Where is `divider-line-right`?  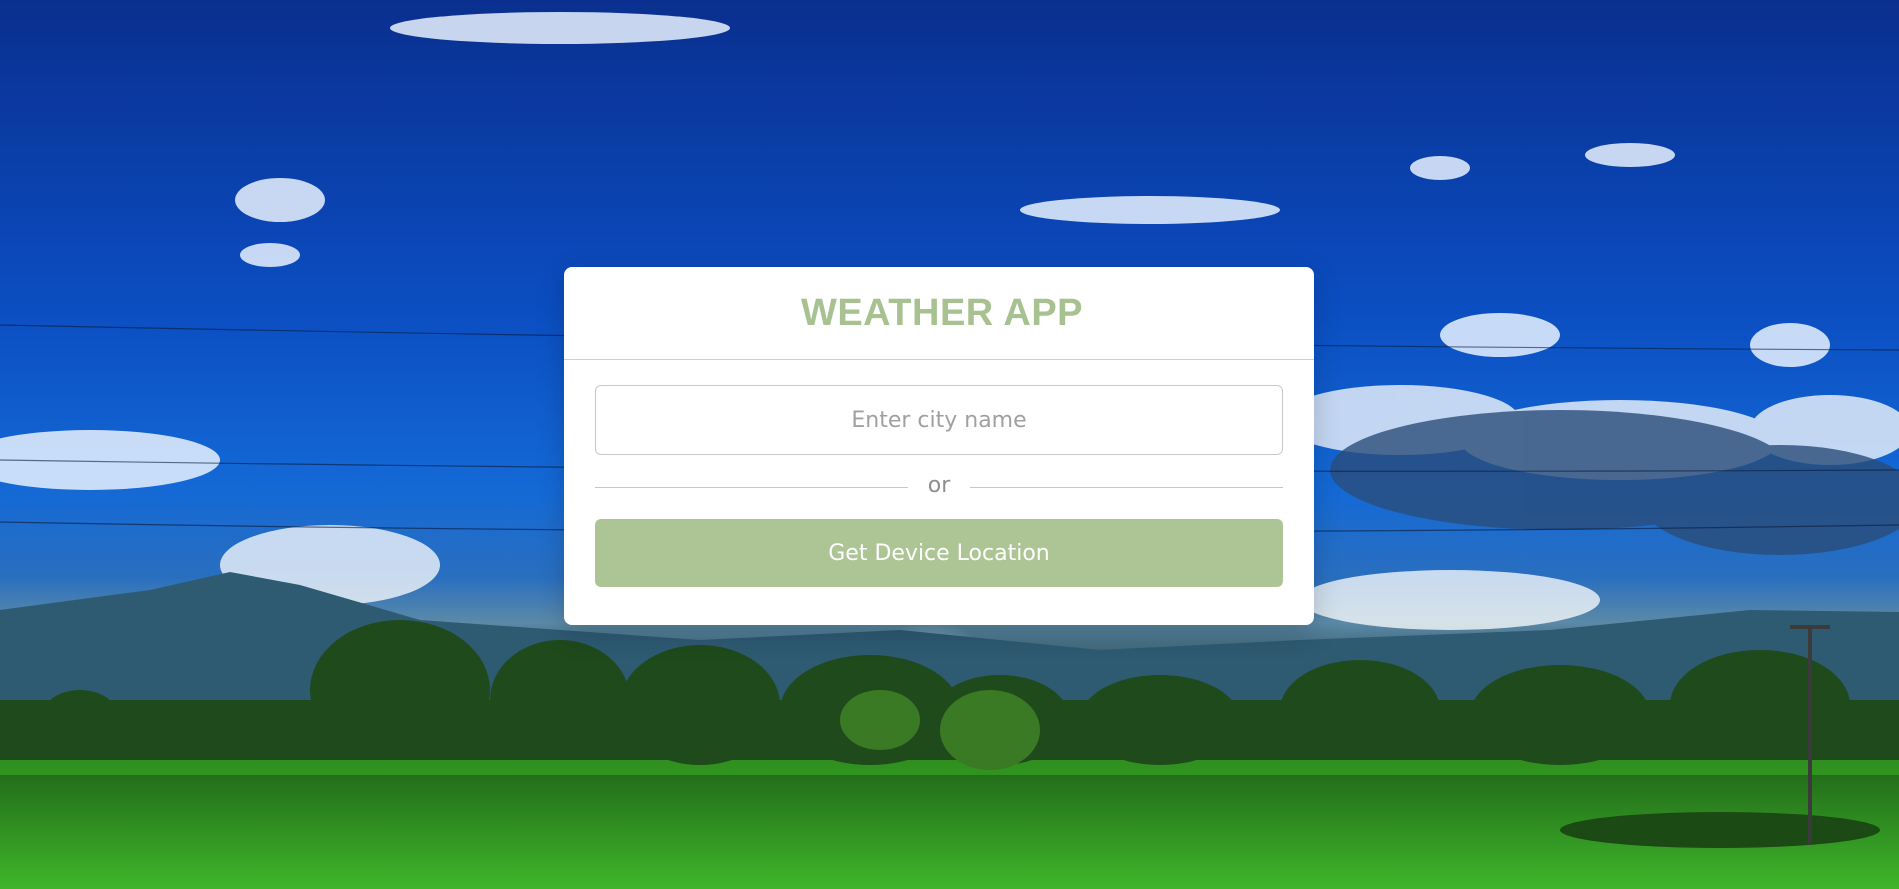
divider-line-right is located at coordinates (1127, 487).